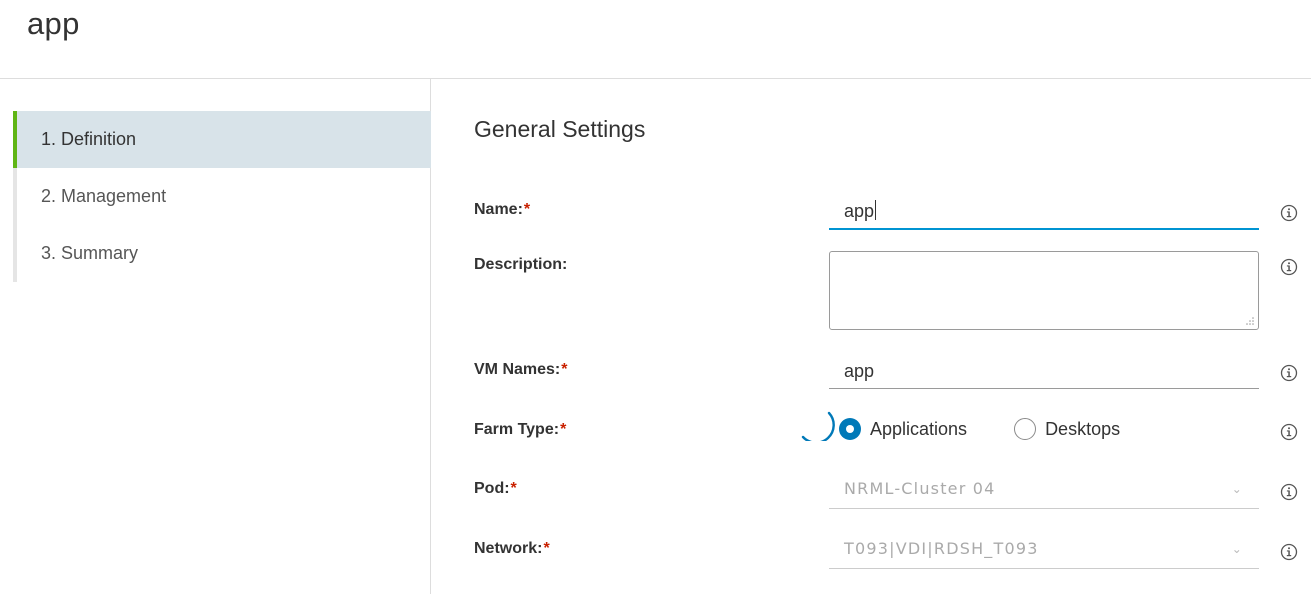  What do you see at coordinates (1044, 290) in the screenshot?
I see `description-textarea` at bounding box center [1044, 290].